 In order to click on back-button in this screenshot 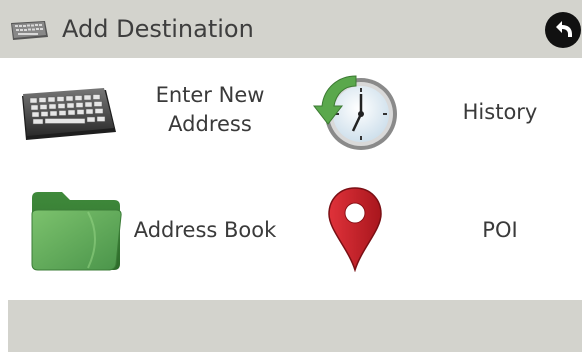, I will do `click(563, 30)`.